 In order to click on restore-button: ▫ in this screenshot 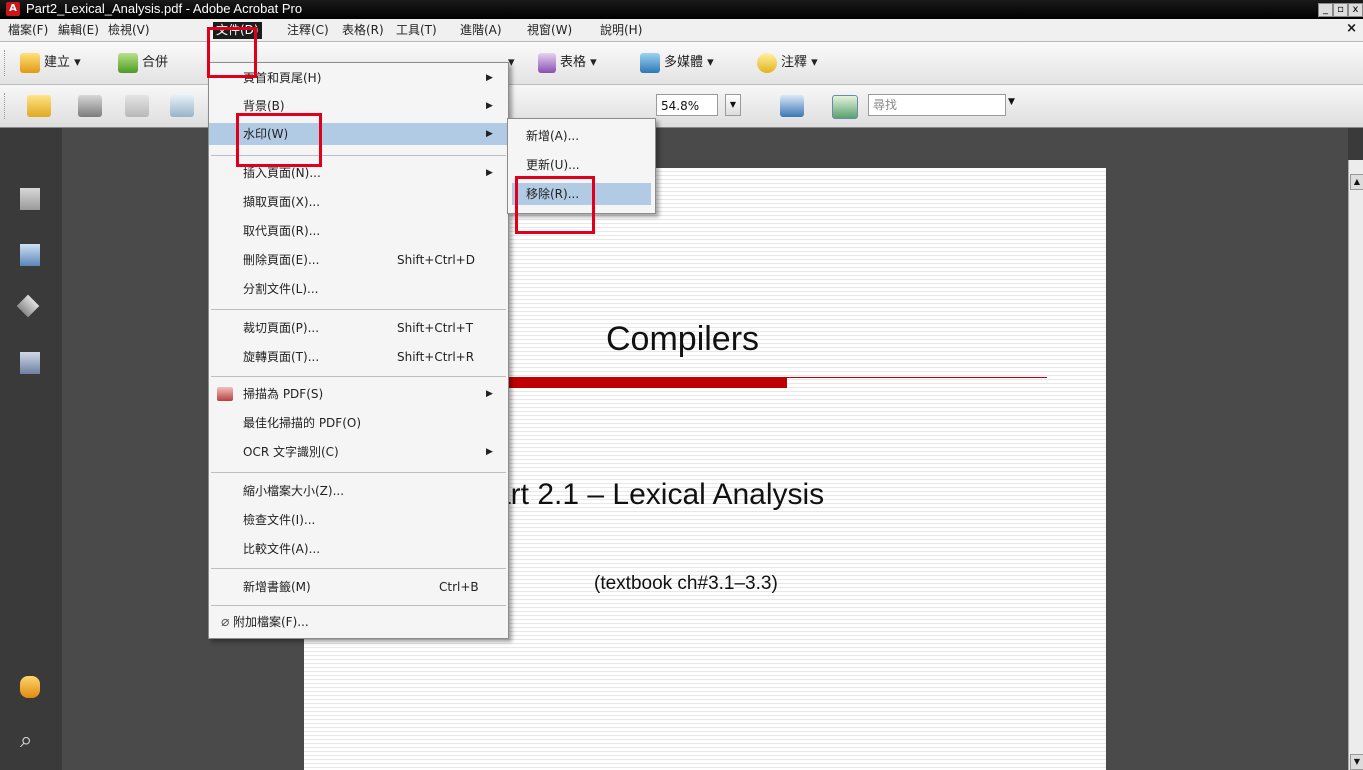, I will do `click(1340, 10)`.